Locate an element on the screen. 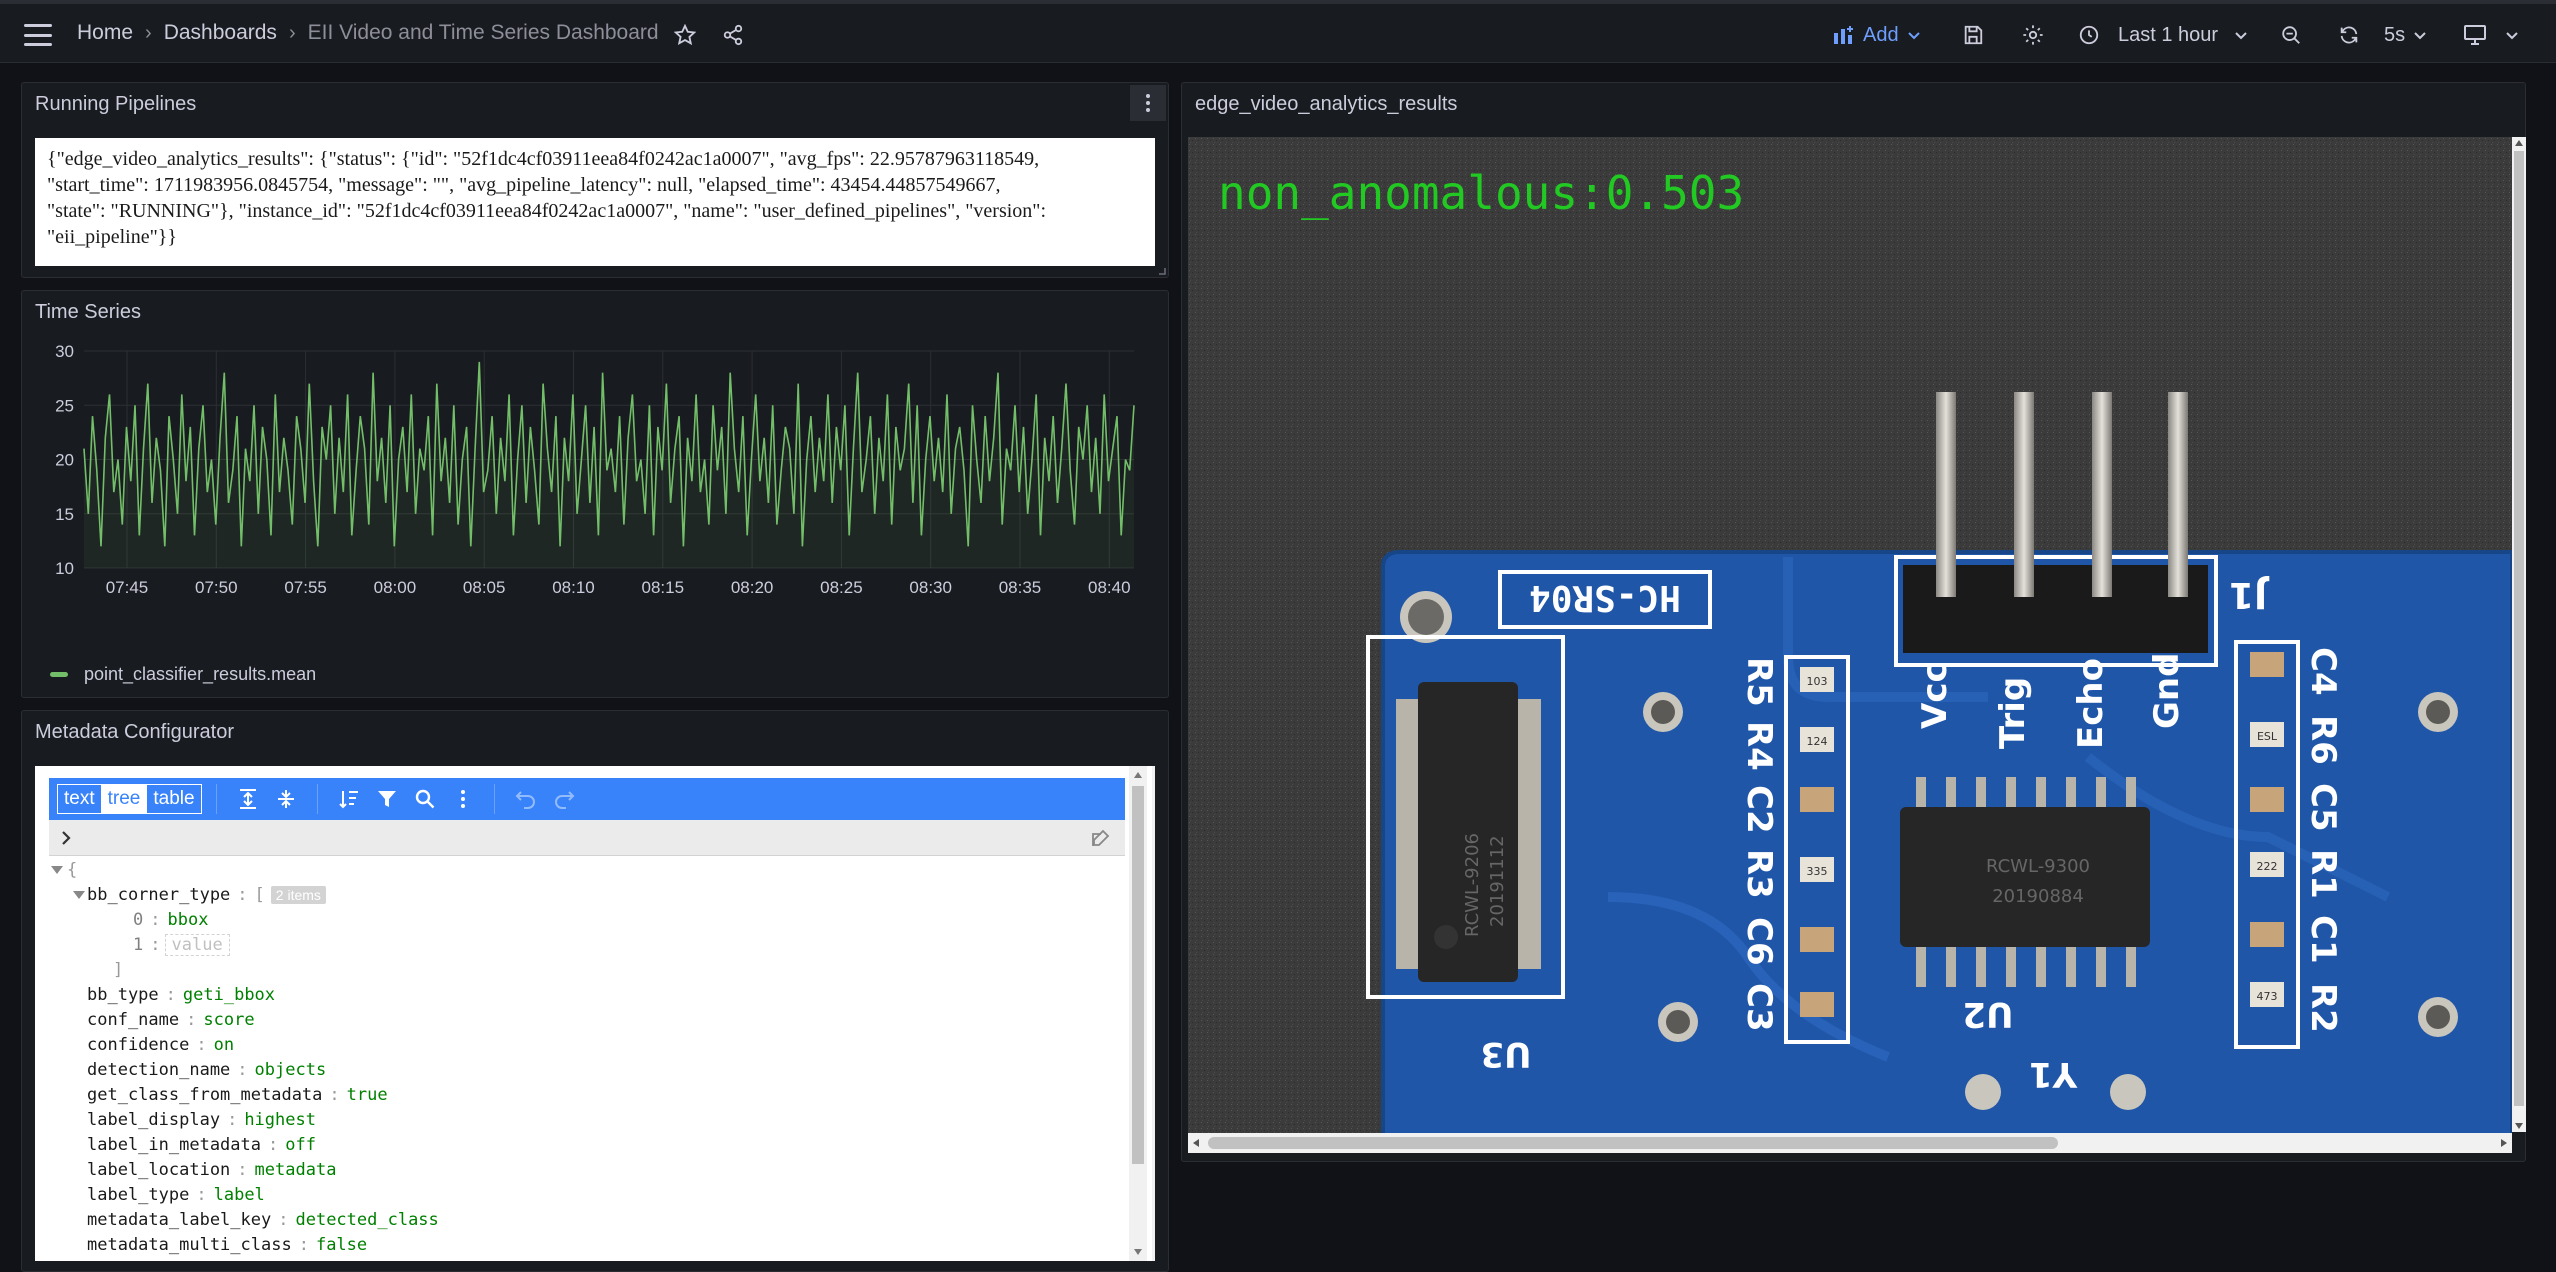 The width and height of the screenshot is (2556, 1272). json-key: metadata_label_key is located at coordinates (179, 1220).